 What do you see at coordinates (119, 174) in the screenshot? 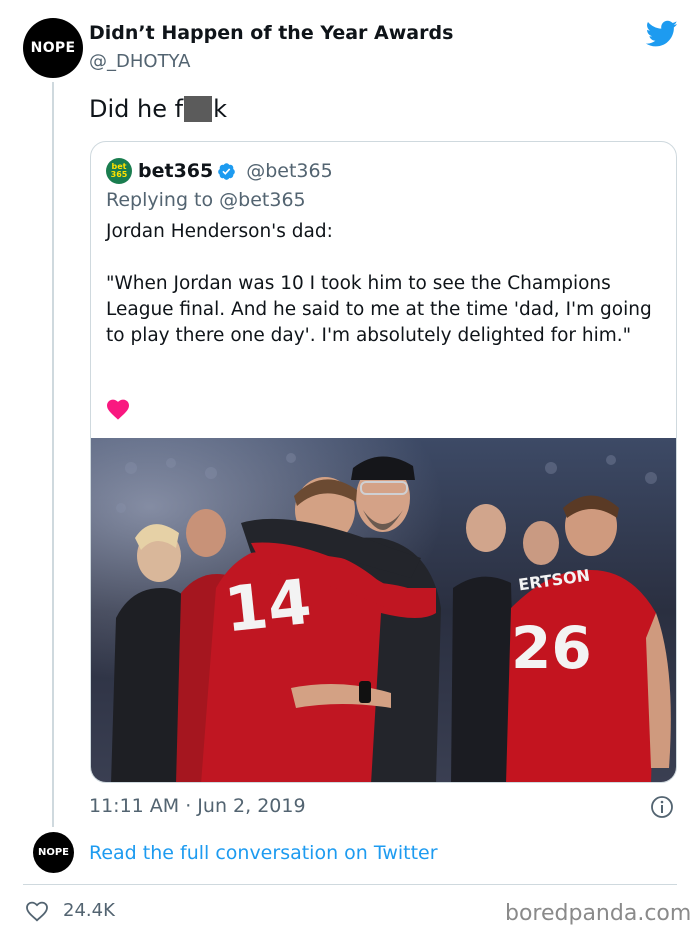
I see `logo-text-bottom: 365` at bounding box center [119, 174].